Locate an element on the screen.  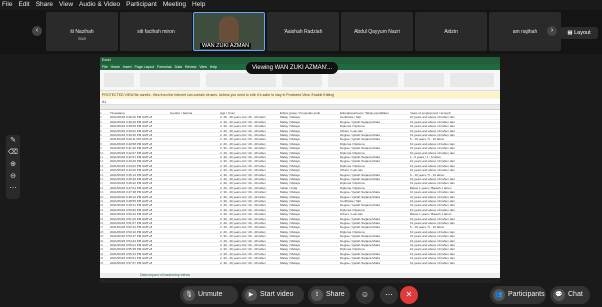
cells-group is located at coordinates (424, 80).